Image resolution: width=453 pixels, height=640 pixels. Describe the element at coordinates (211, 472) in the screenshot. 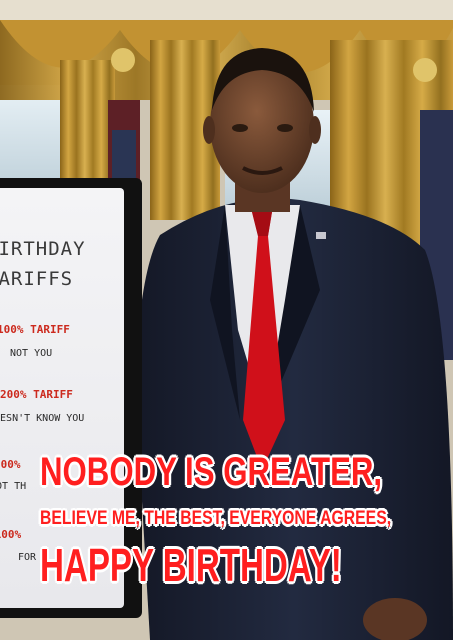

I see `caption-line-1: NOBODY IS GREATER,` at that location.